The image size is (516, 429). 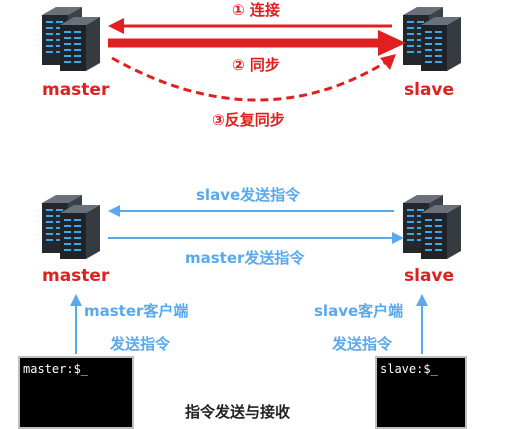 I want to click on connect-arrow, so click(x=250, y=26).